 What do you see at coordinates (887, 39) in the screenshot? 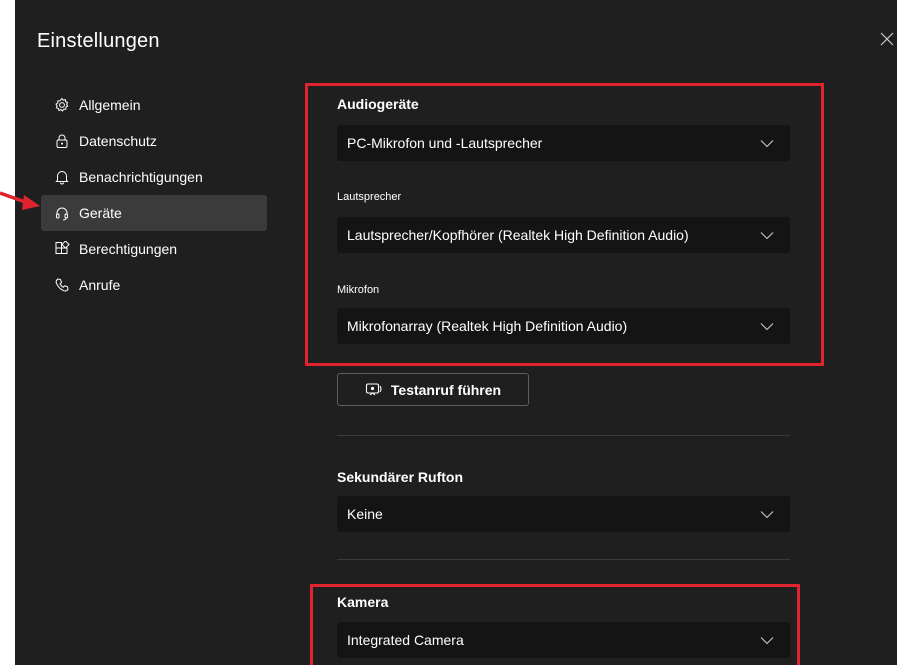
I see `close-icon` at bounding box center [887, 39].